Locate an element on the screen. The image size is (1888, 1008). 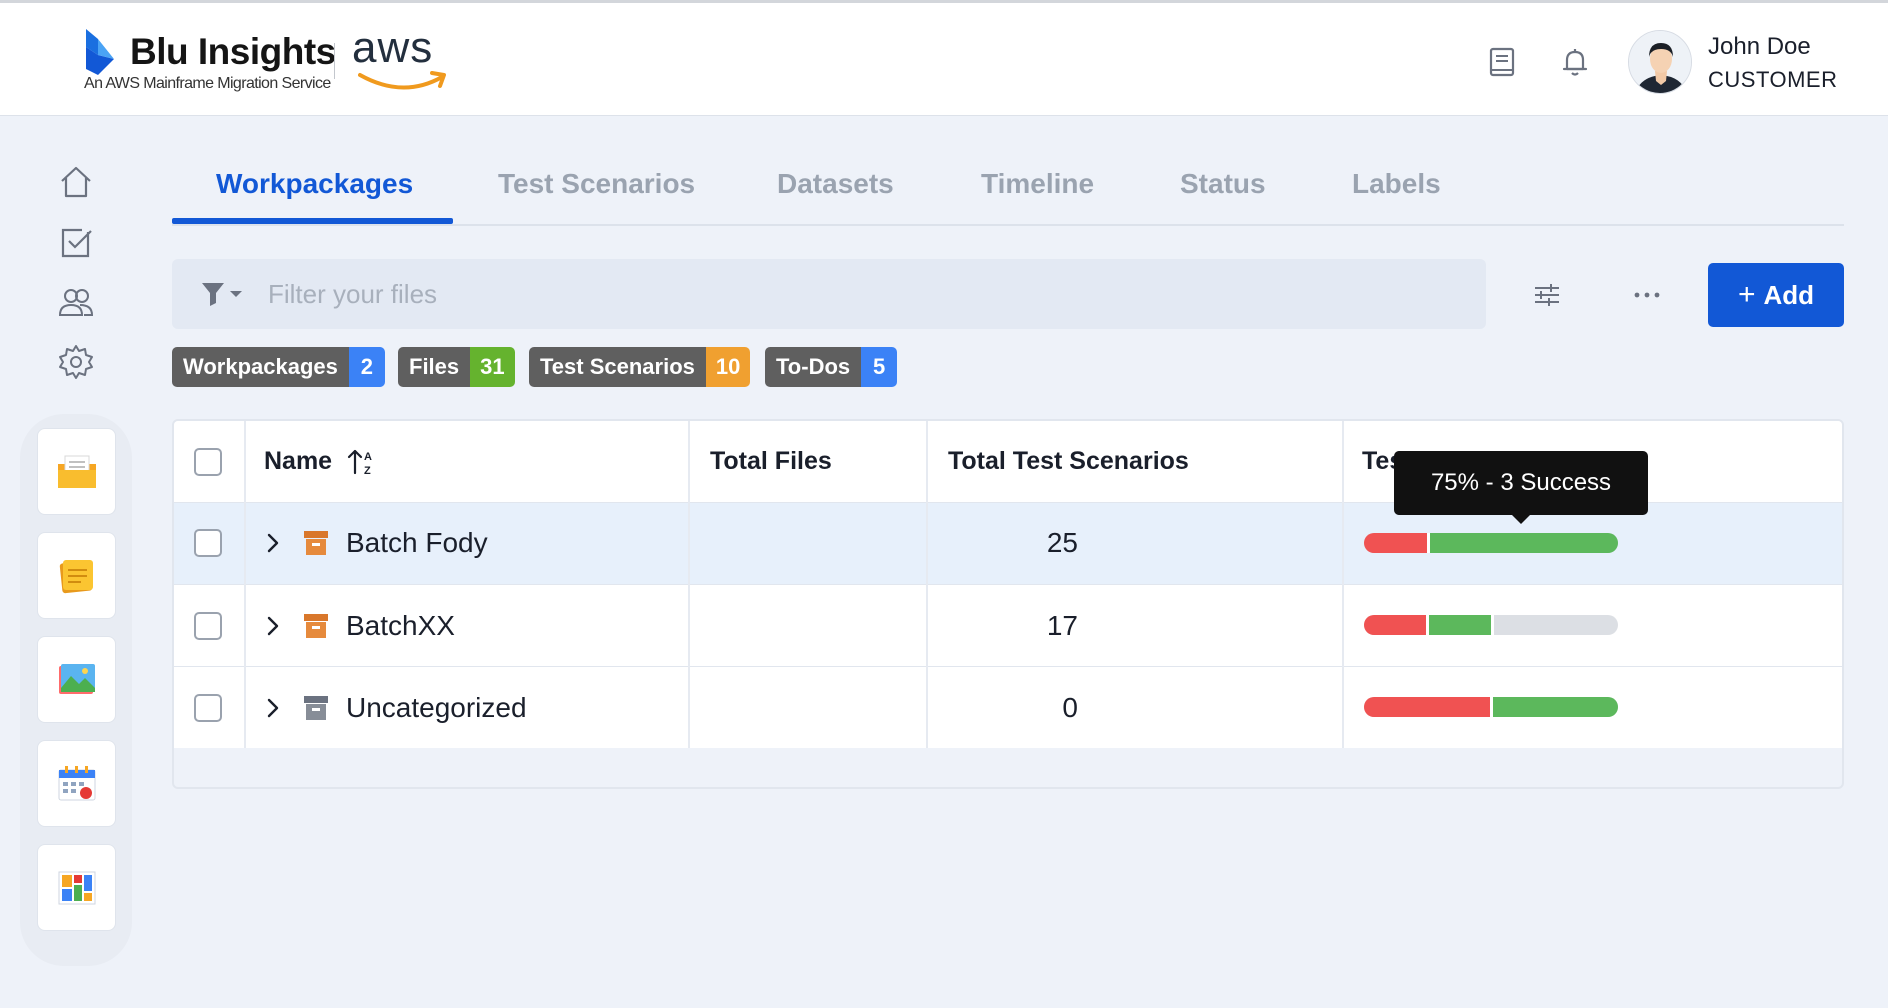
row-total-files: 25 is located at coordinates (1062, 542).